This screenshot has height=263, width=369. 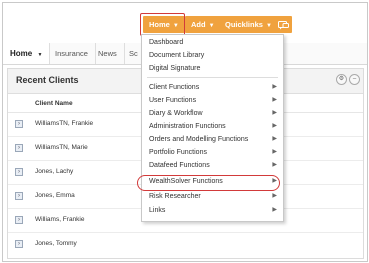 I want to click on menu-item-digital-signature: Digital Signature, so click(x=212, y=68).